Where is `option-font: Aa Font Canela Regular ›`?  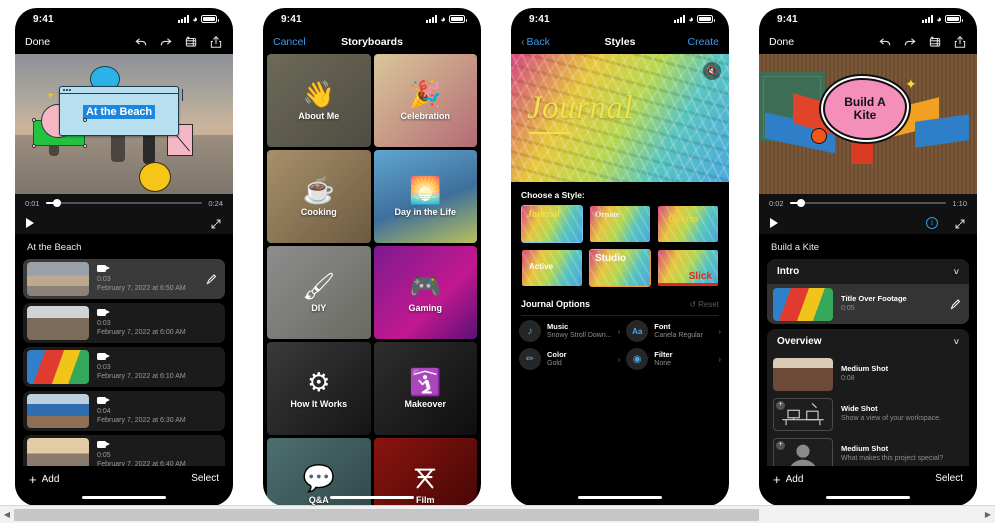 option-font: Aa Font Canela Regular › is located at coordinates (673, 331).